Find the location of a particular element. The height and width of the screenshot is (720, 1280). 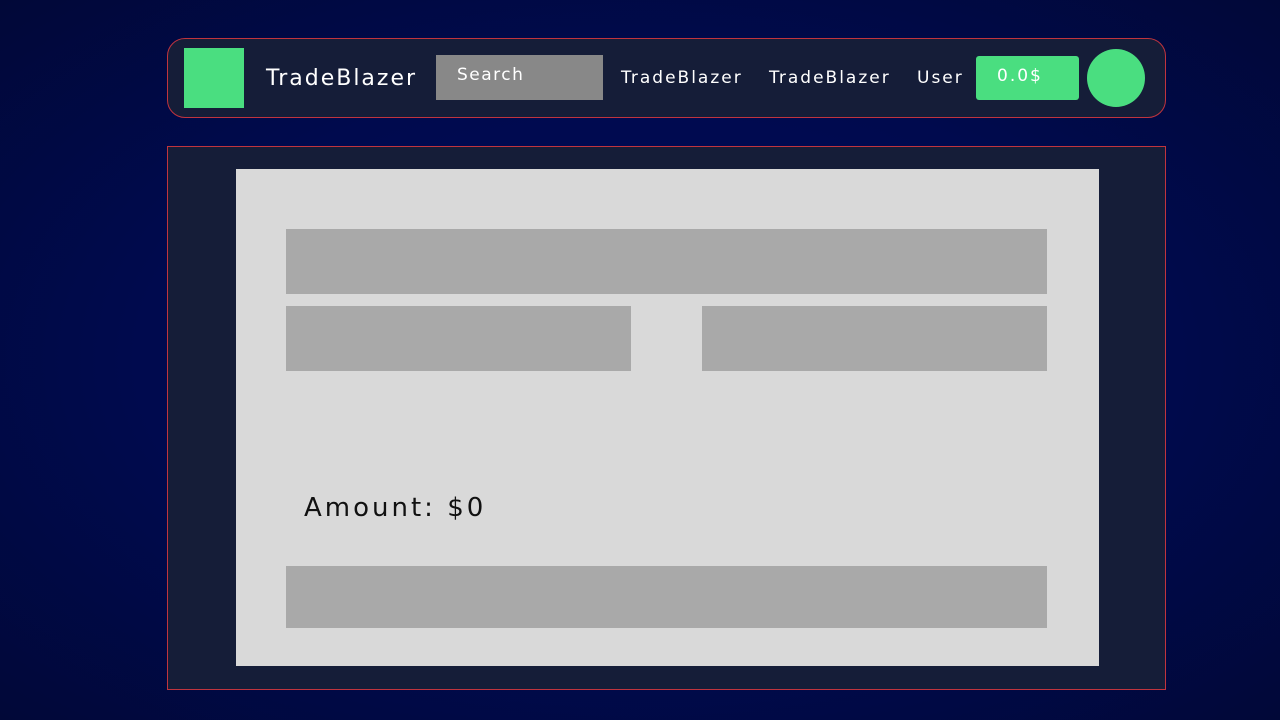

logo-icon is located at coordinates (214, 78).